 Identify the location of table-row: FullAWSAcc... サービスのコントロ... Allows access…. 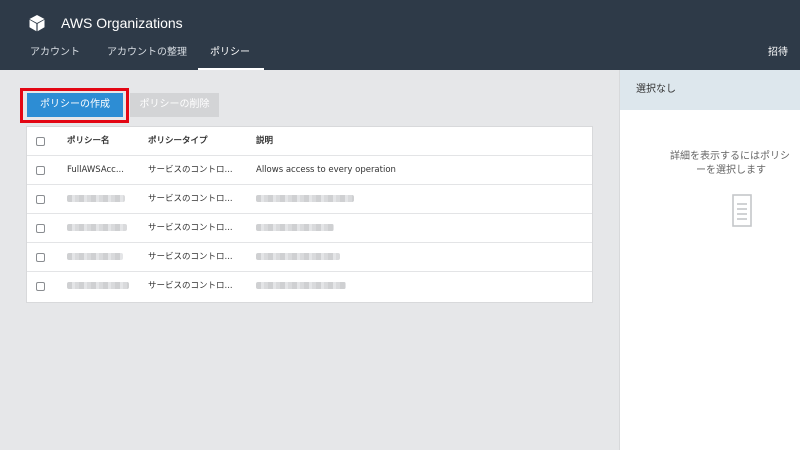
(309, 170).